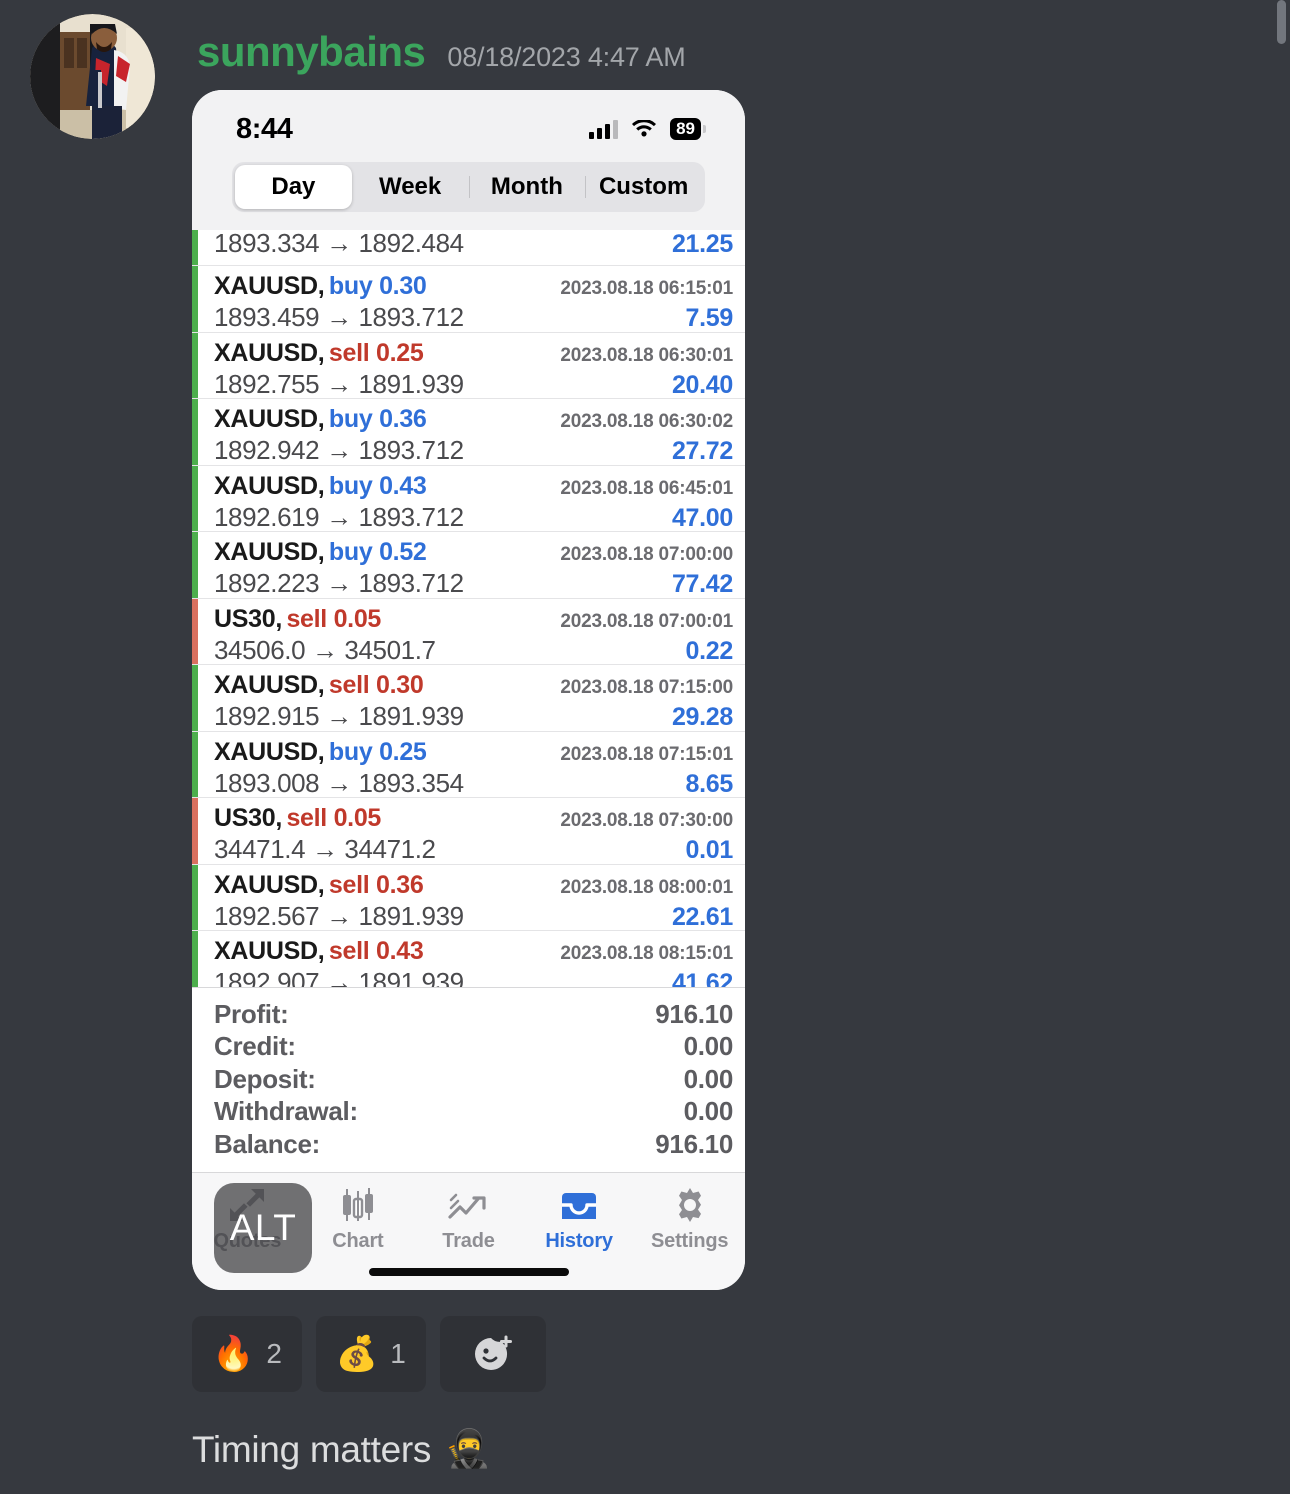  I want to click on trade-row-bottom: 34471.4 → 34471.2 0.01, so click(474, 850).